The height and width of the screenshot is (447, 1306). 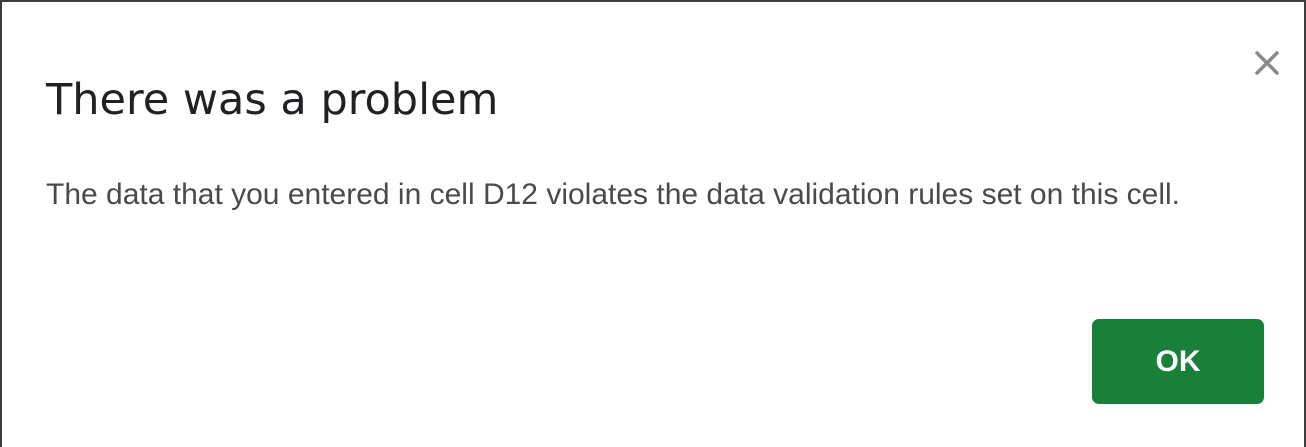 I want to click on close-icon, so click(x=1267, y=63).